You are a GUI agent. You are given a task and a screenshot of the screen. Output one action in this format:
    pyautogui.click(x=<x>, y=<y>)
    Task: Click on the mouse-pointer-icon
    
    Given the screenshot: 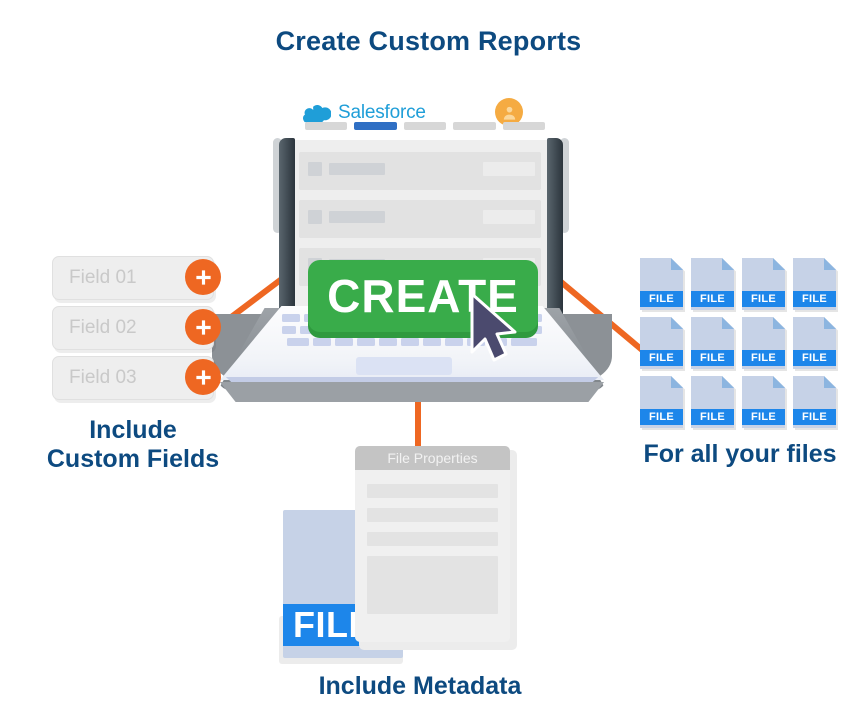 What is the action you would take?
    pyautogui.click(x=493, y=327)
    